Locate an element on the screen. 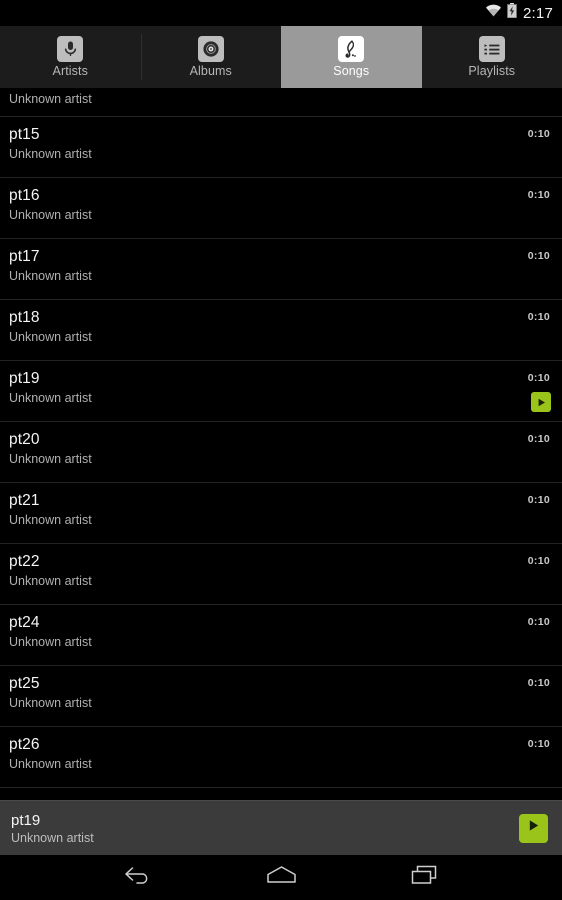 This screenshot has width=562, height=900. play-pause-button is located at coordinates (533, 828).